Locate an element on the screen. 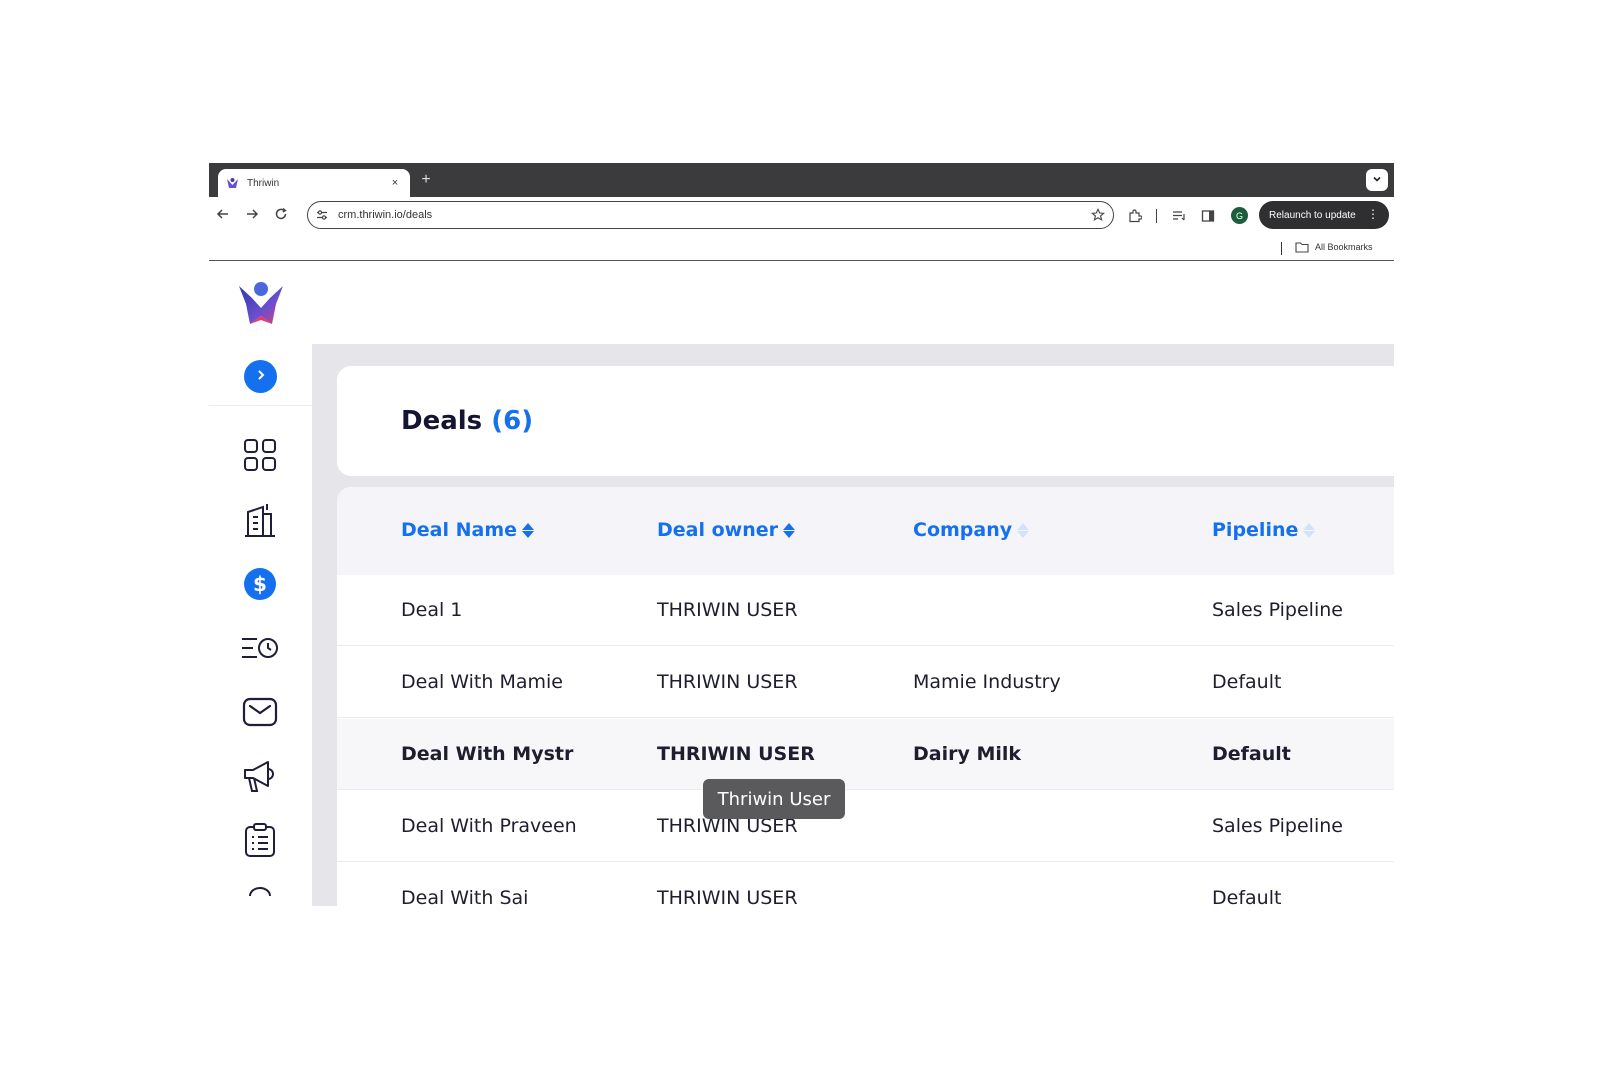 This screenshot has width=1600, height=1066. column-label: Deal Name is located at coordinates (459, 530).